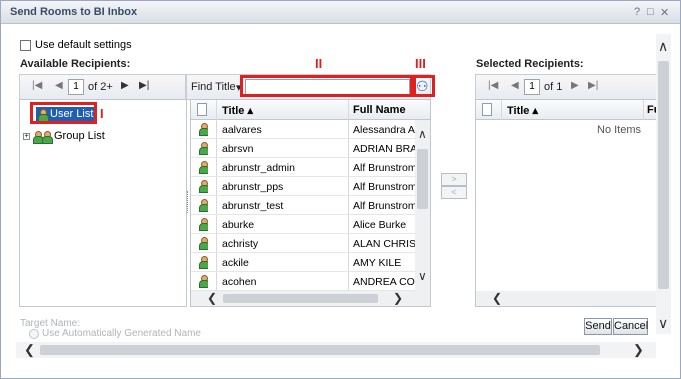  I want to click on annotation-box-two, so click(326, 86).